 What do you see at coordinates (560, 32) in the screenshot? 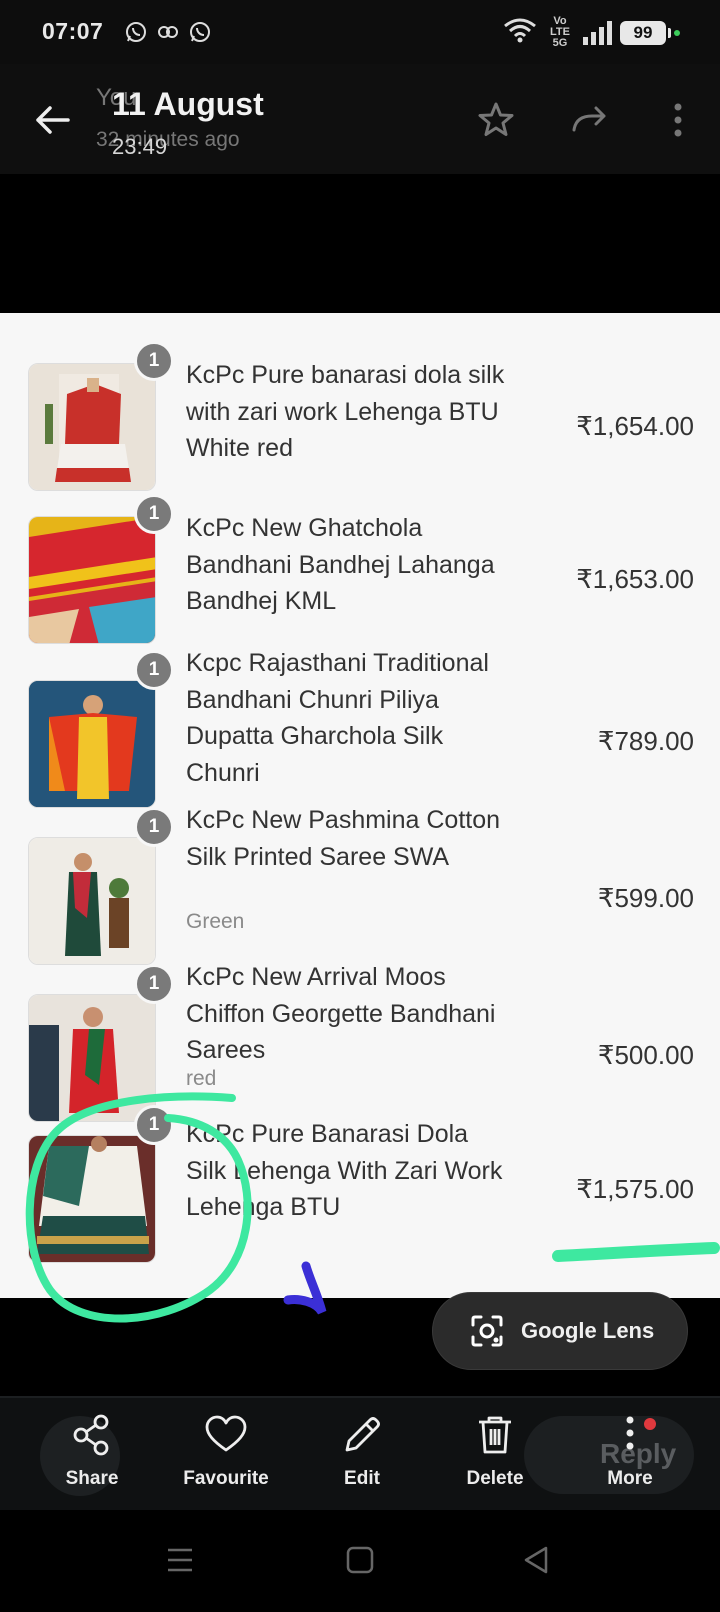
I see `network-type: Vo LTE 5G` at bounding box center [560, 32].